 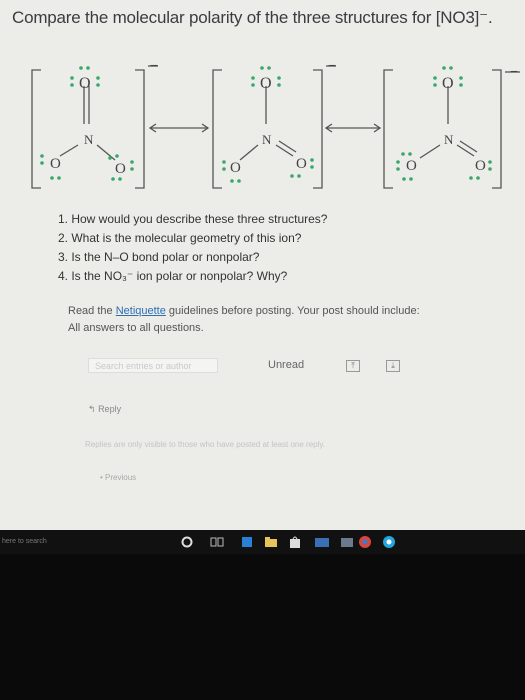 What do you see at coordinates (267, 139) in the screenshot?
I see `nitrogen-2: N` at bounding box center [267, 139].